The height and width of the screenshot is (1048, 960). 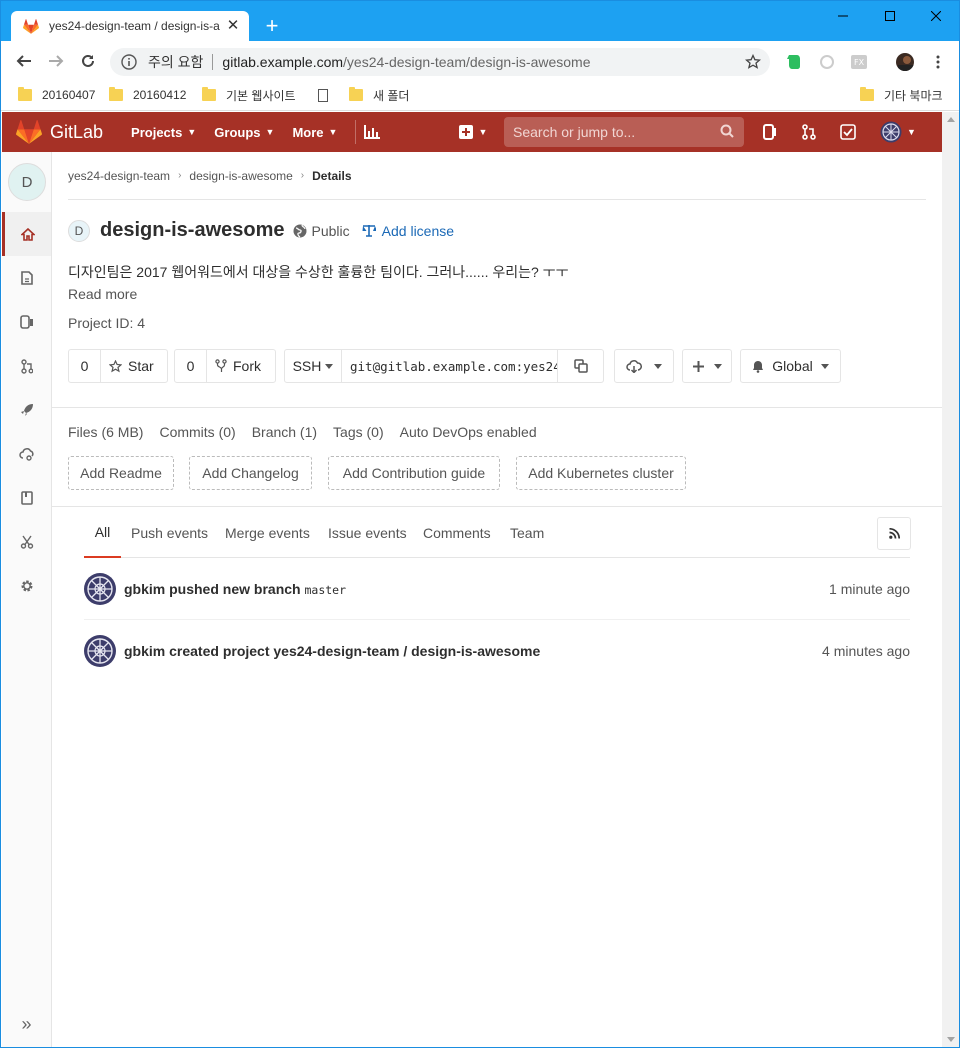 I want to click on tab-team: Team, so click(x=527, y=533).